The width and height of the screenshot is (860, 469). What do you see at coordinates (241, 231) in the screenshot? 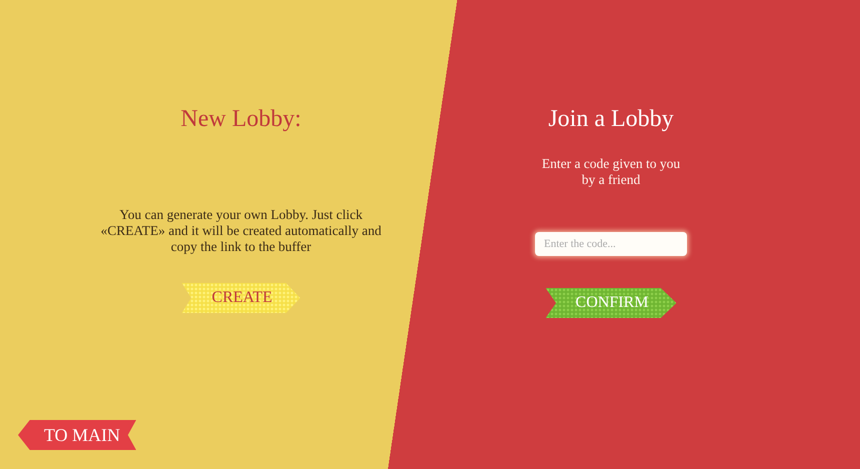
I see `description-text: You can generate your own Lobby. Just click «CREATE» and it will be created automatically and copy the link to the buffer` at bounding box center [241, 231].